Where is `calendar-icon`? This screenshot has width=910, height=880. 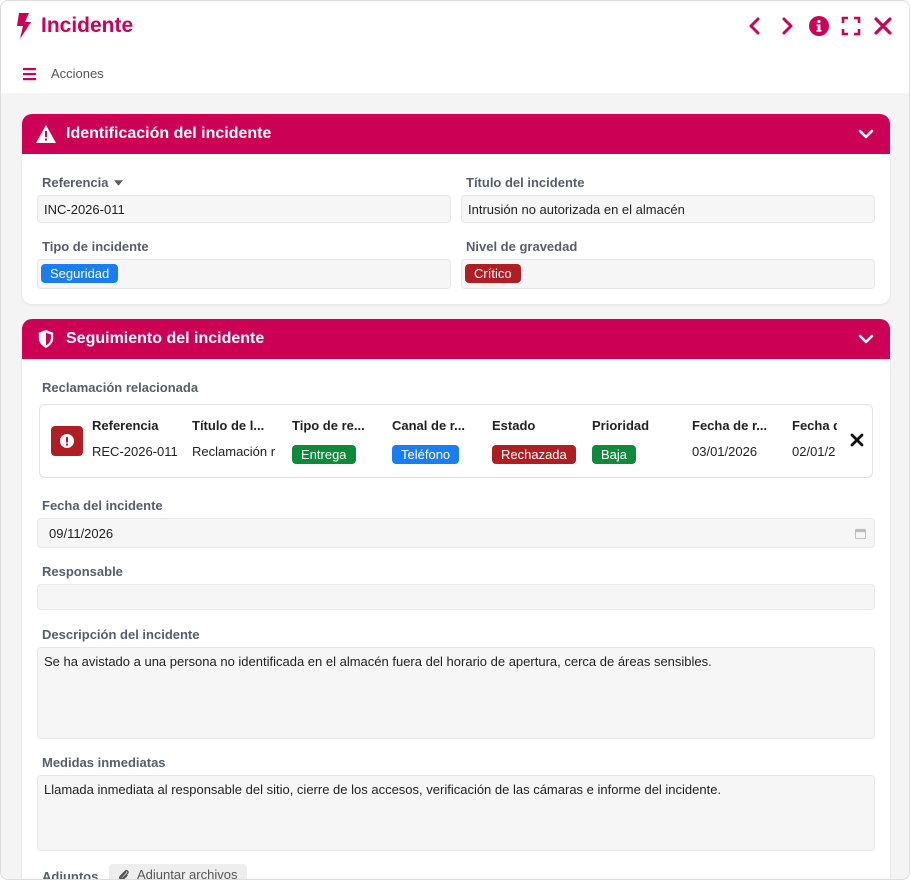
calendar-icon is located at coordinates (860, 533).